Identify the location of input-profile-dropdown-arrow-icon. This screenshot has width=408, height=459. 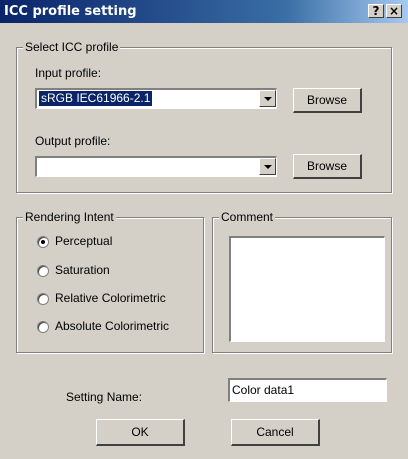
(267, 98).